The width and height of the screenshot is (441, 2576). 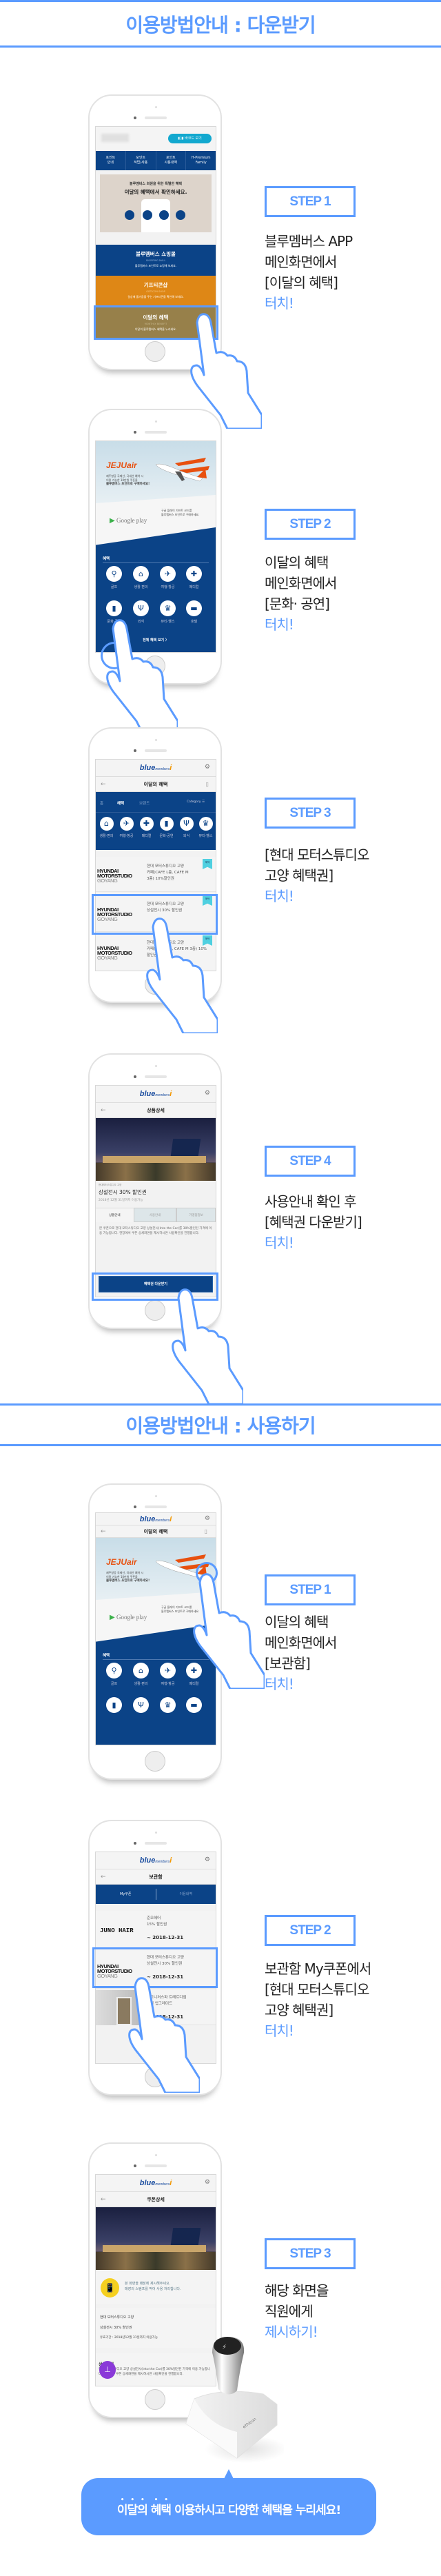 What do you see at coordinates (168, 608) in the screenshot?
I see `crown-icon: ♛` at bounding box center [168, 608].